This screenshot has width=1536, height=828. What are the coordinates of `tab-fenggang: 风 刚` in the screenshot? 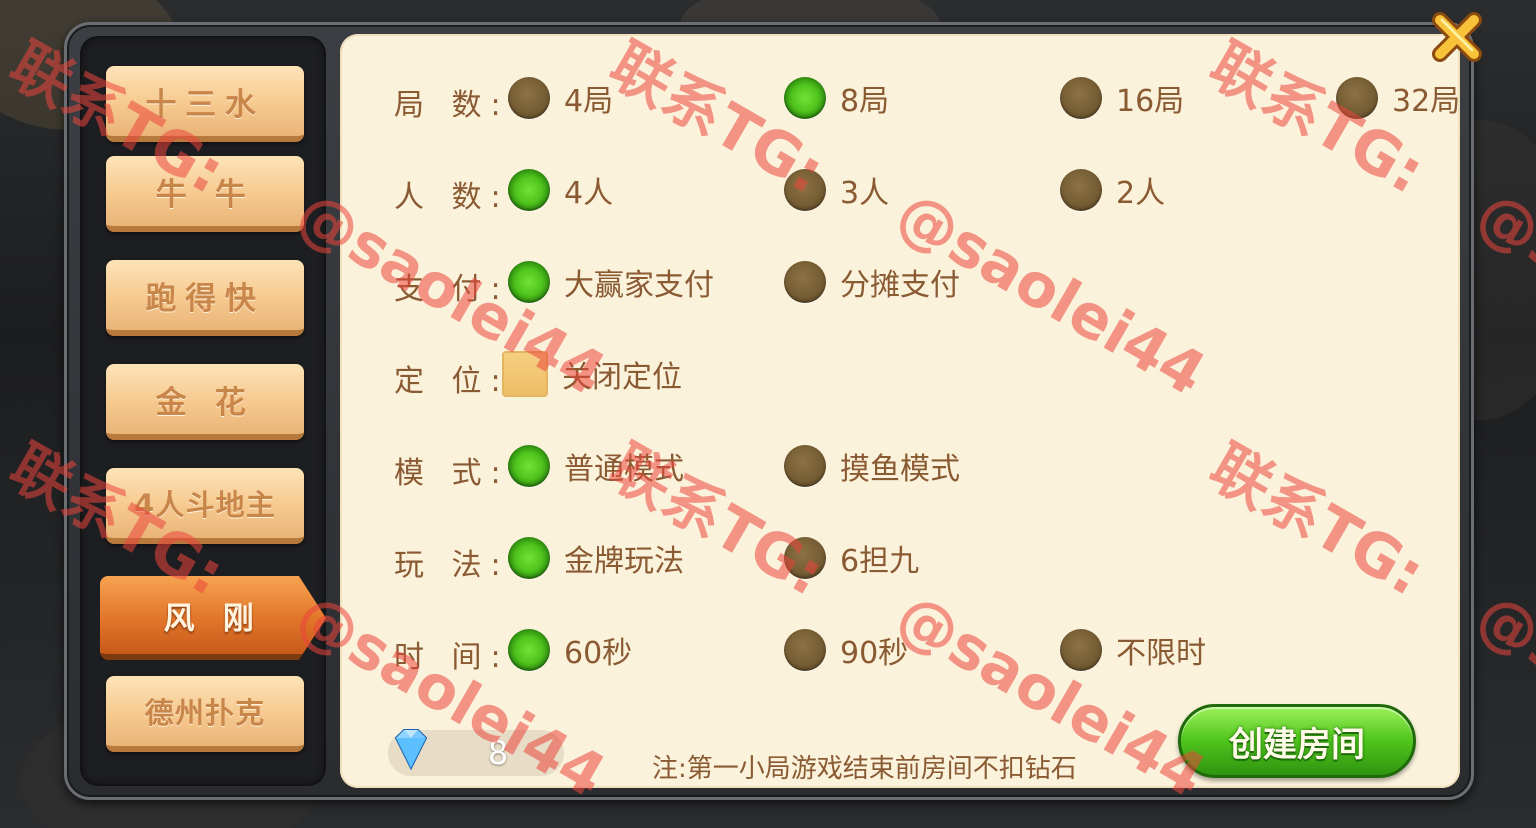 It's located at (213, 618).